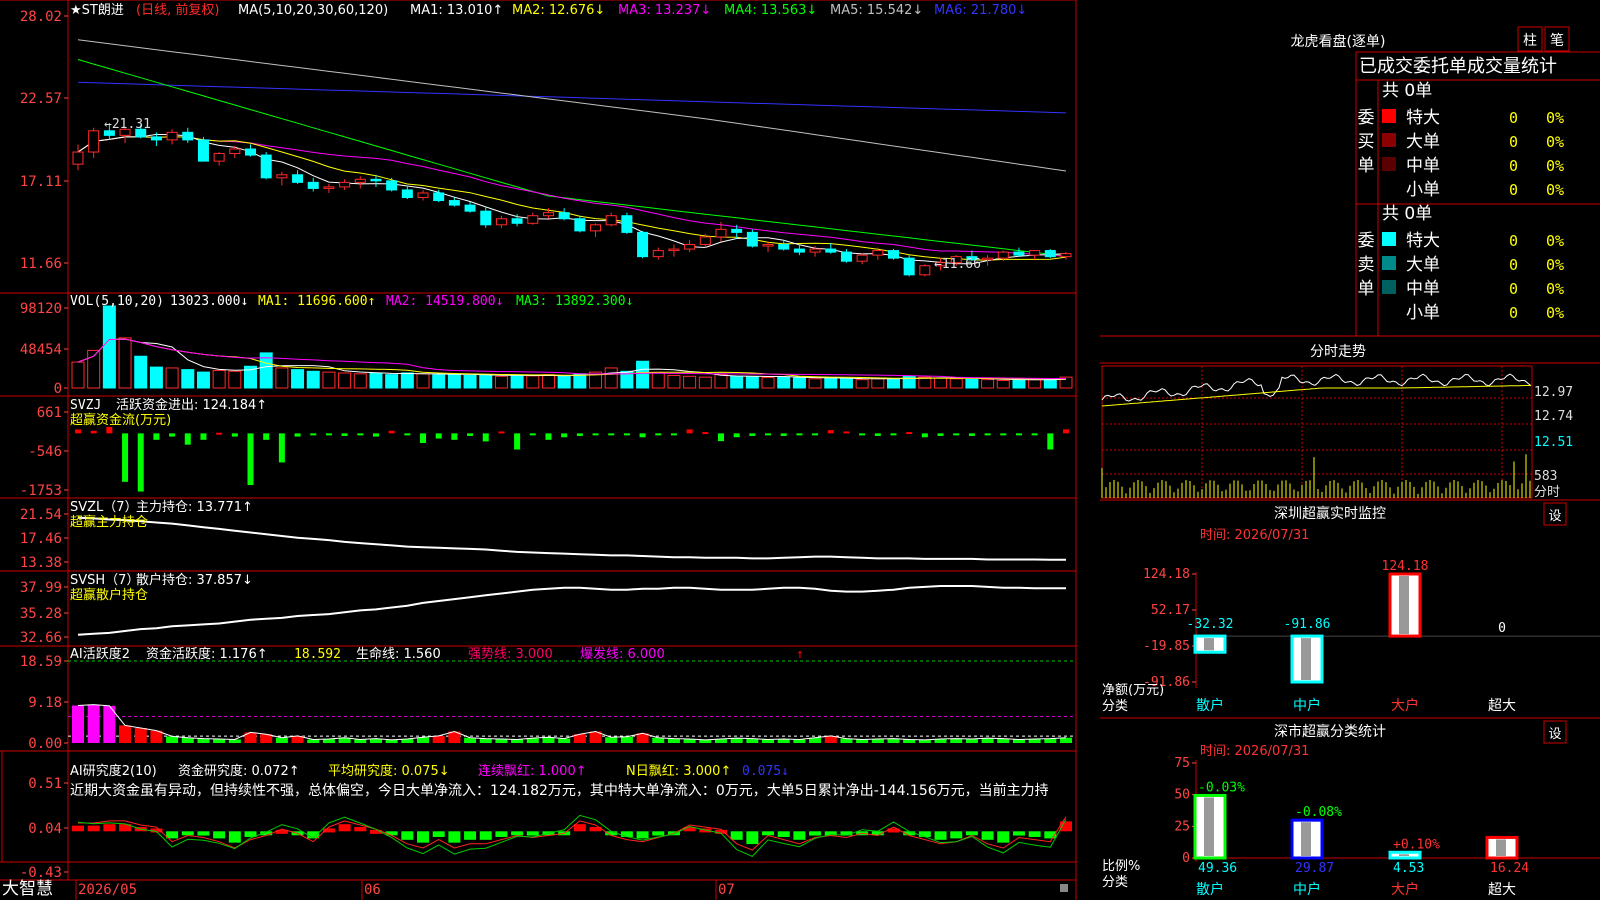  What do you see at coordinates (1317, 432) in the screenshot?
I see `intraday-frame` at bounding box center [1317, 432].